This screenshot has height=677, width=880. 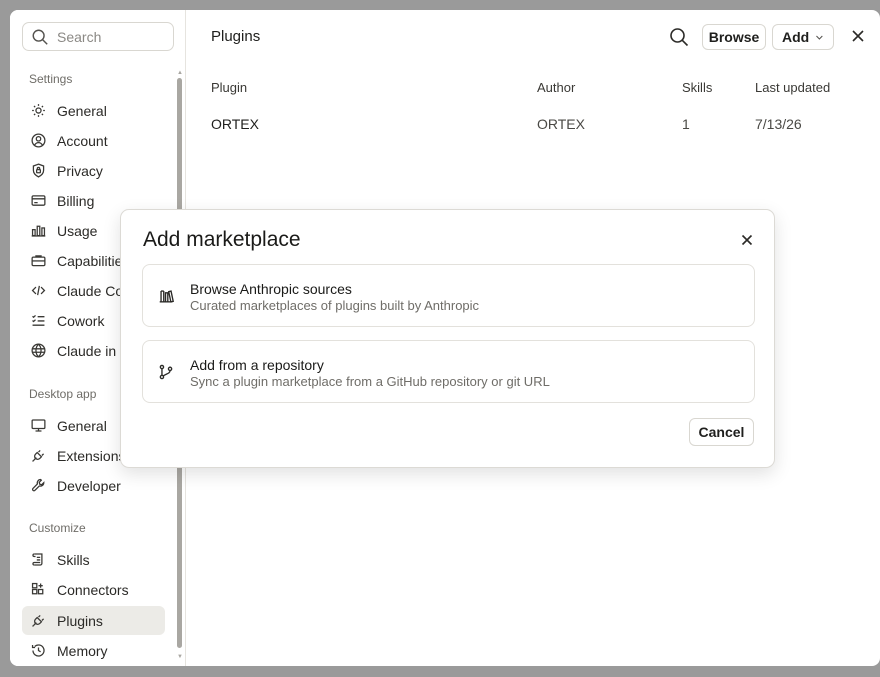 What do you see at coordinates (778, 124) in the screenshot?
I see `table-cell-last-updated: 7/13/26` at bounding box center [778, 124].